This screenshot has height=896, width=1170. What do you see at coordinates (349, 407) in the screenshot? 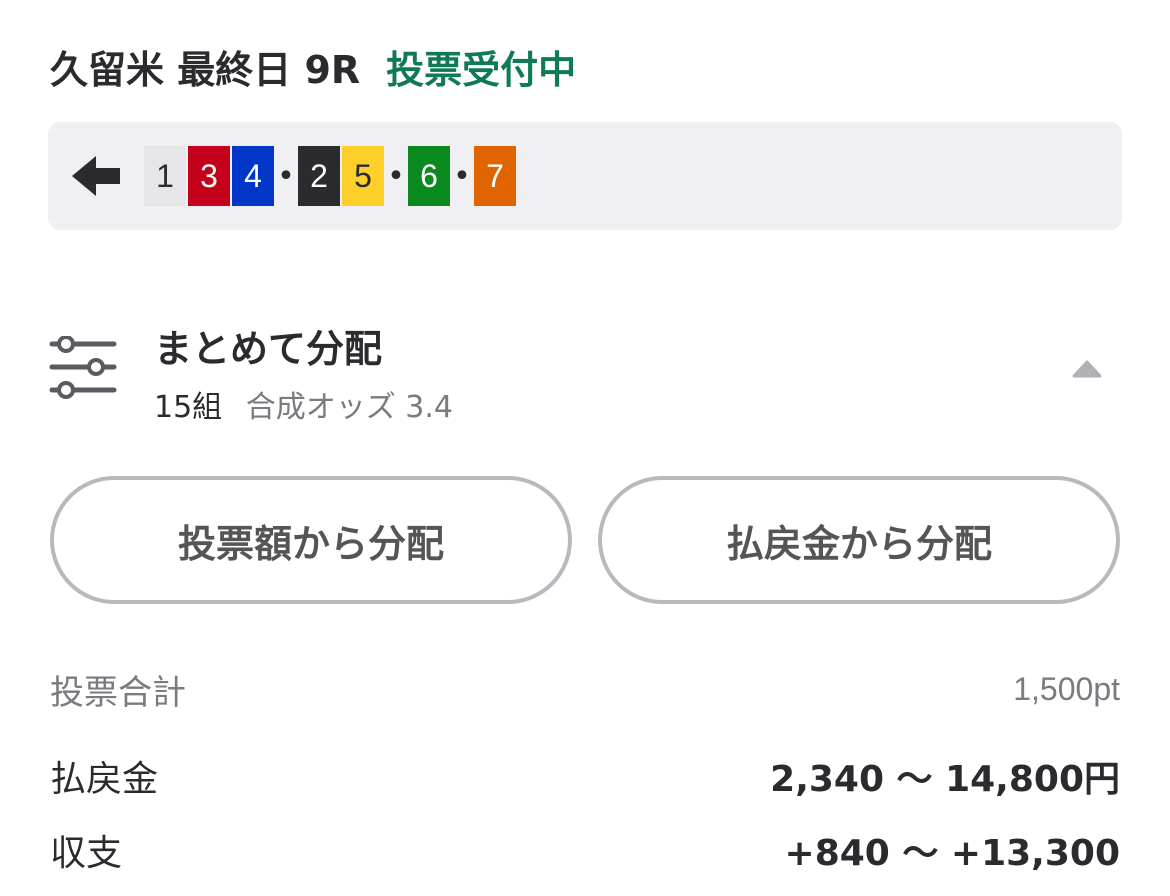
I see `combined-odds: 合成オッズ 3.4` at bounding box center [349, 407].